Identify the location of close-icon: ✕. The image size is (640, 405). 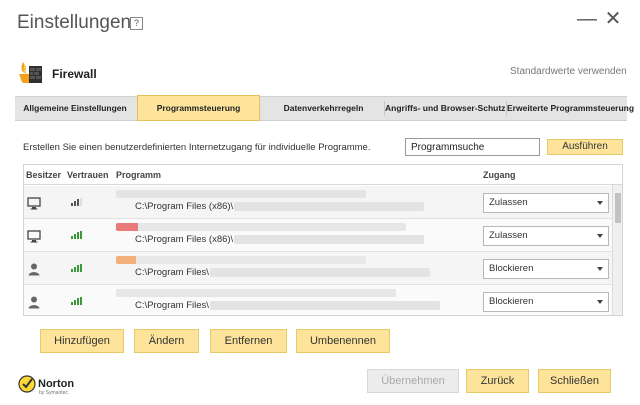
(613, 19).